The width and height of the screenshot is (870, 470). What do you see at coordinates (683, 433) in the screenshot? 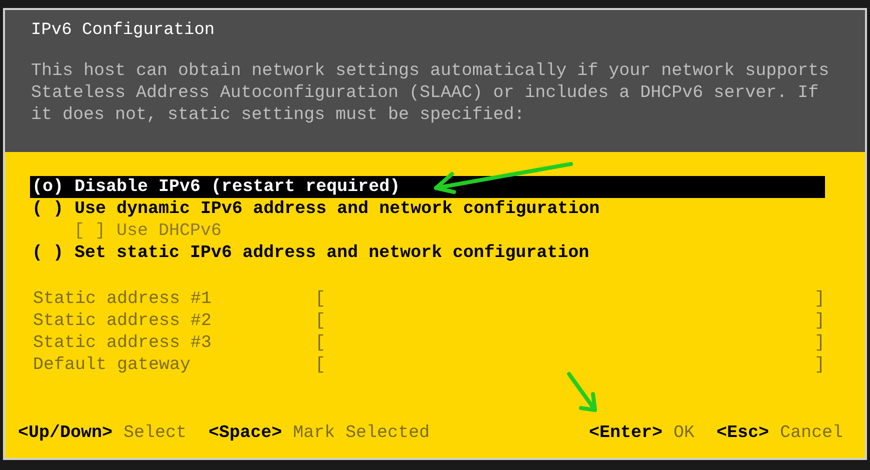
I see `key-action: OK` at bounding box center [683, 433].